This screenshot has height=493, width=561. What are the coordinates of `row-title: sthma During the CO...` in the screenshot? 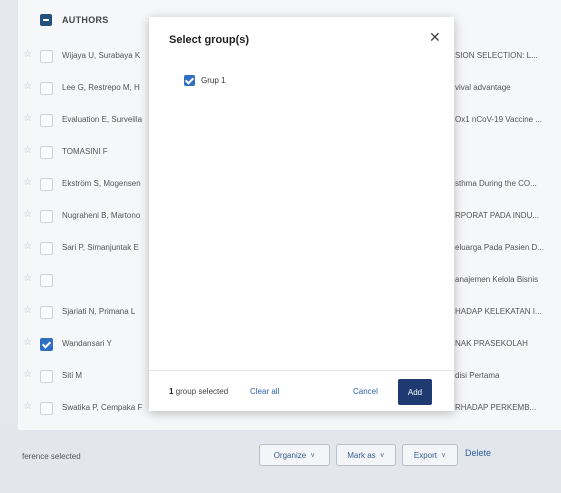 It's located at (506, 183).